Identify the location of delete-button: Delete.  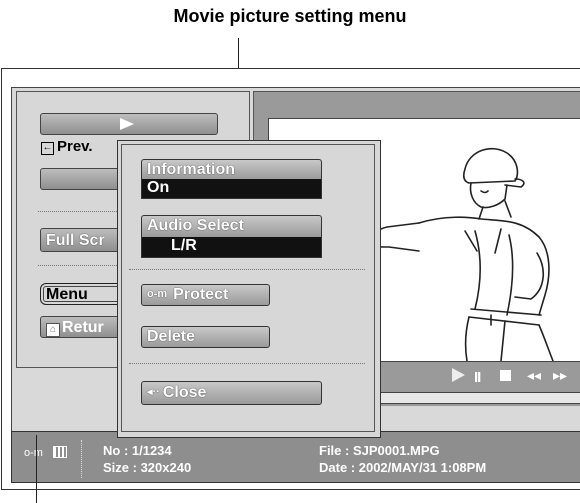
(205, 337).